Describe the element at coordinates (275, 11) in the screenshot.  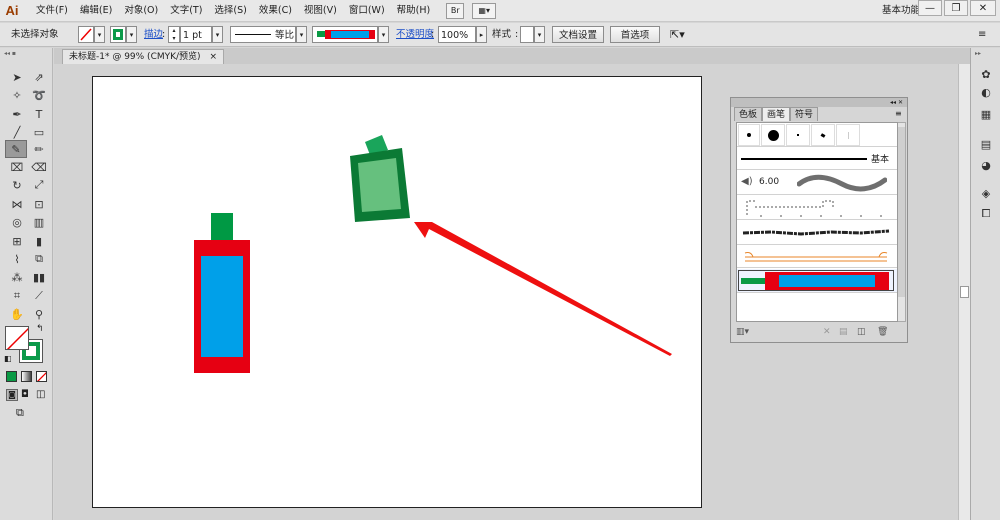
I see `menu-effect: 效果(C)` at that location.